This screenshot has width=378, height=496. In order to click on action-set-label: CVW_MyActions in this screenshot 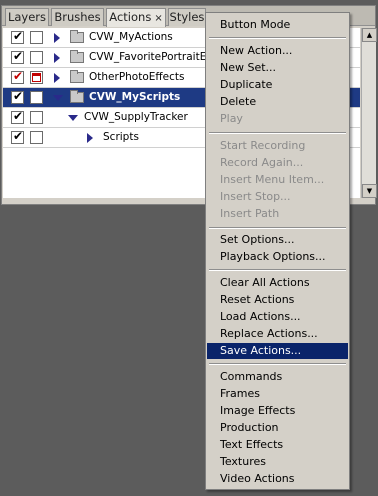, I will do `click(131, 37)`.